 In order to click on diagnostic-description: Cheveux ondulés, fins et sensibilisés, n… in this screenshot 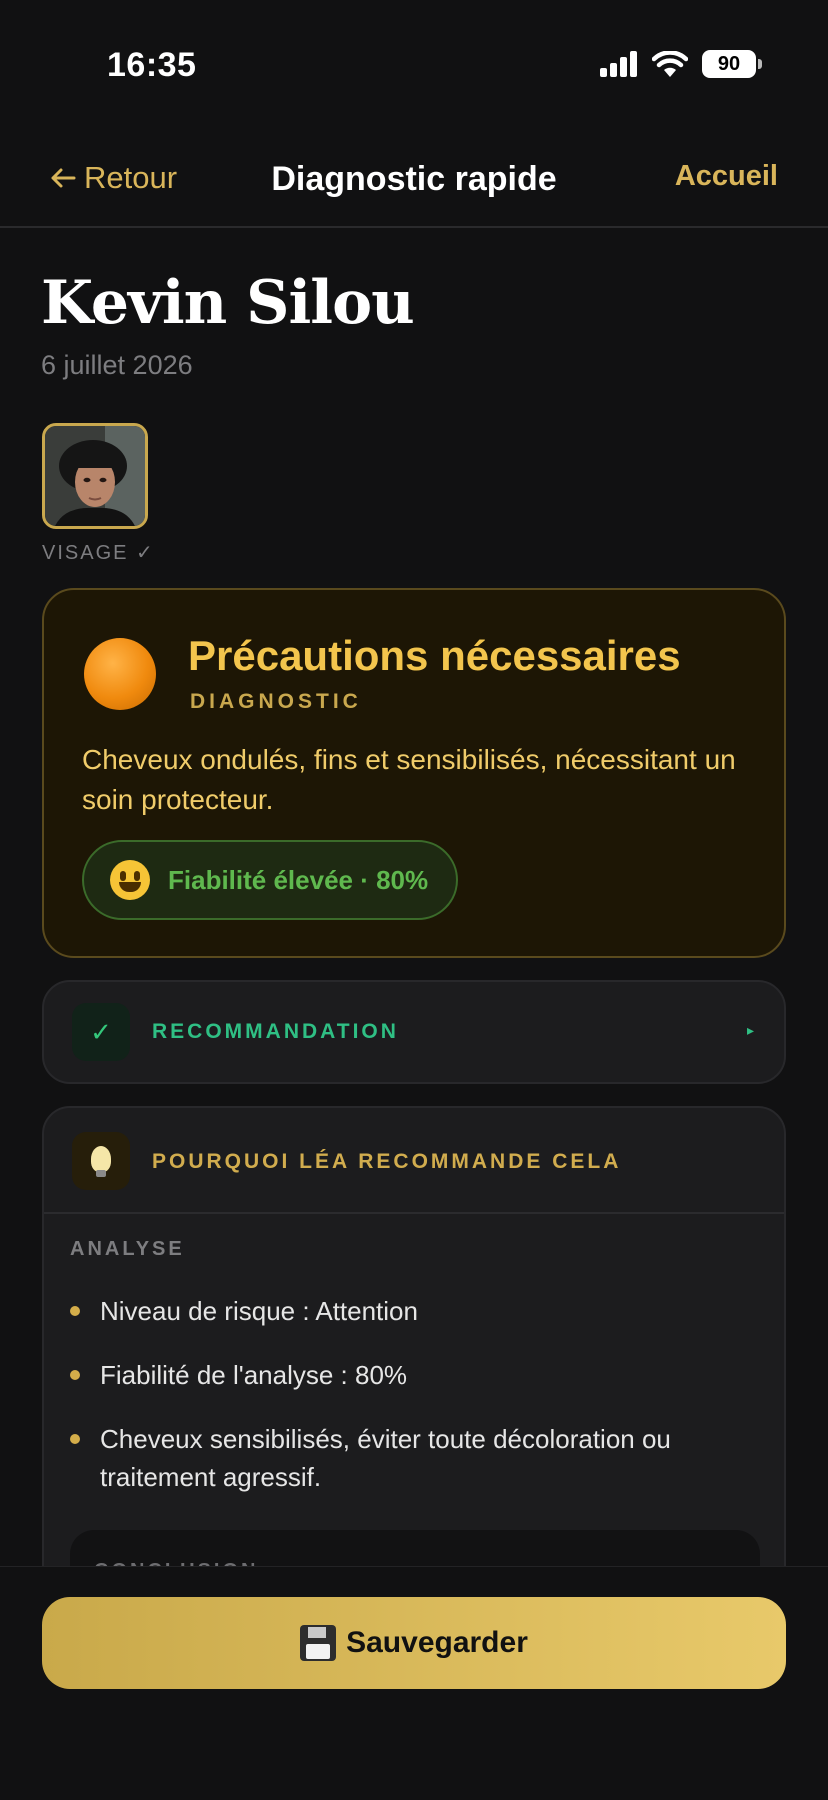, I will do `click(409, 779)`.